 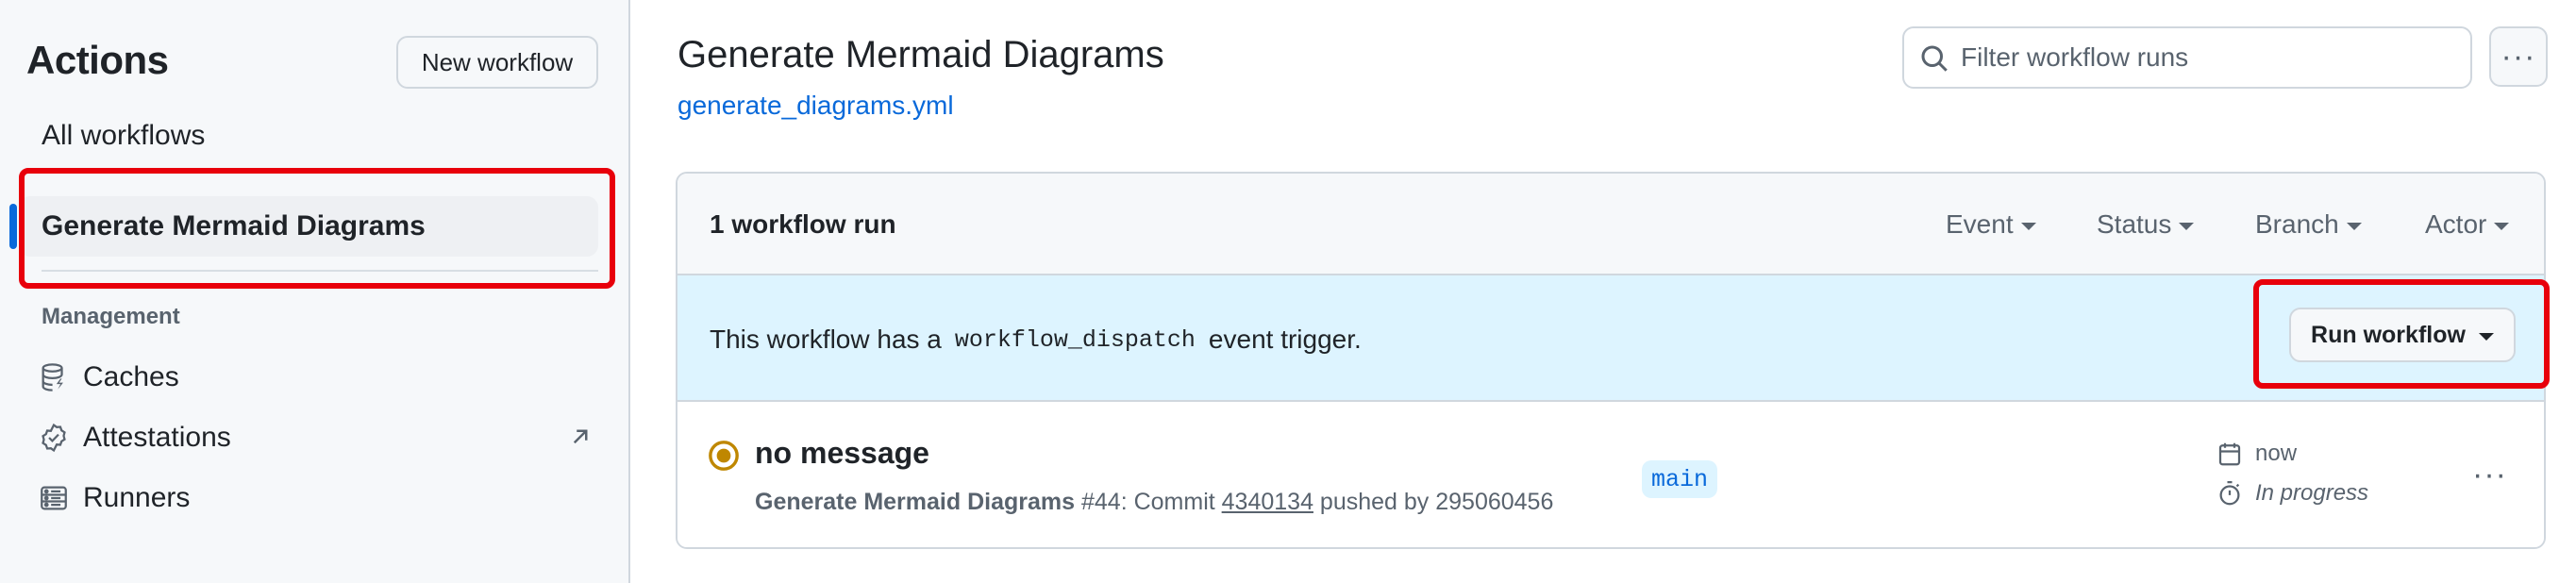 I want to click on active-indicator, so click(x=13, y=226).